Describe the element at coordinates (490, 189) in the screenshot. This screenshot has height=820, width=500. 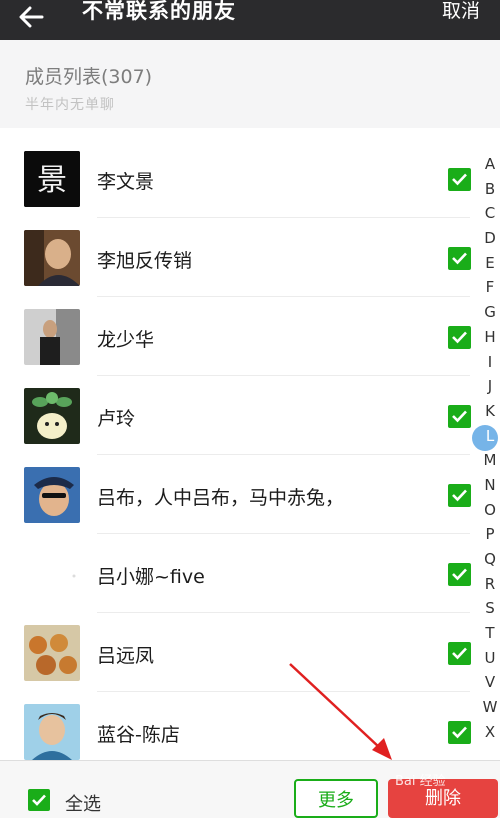
I see `index-letter-b: B` at that location.